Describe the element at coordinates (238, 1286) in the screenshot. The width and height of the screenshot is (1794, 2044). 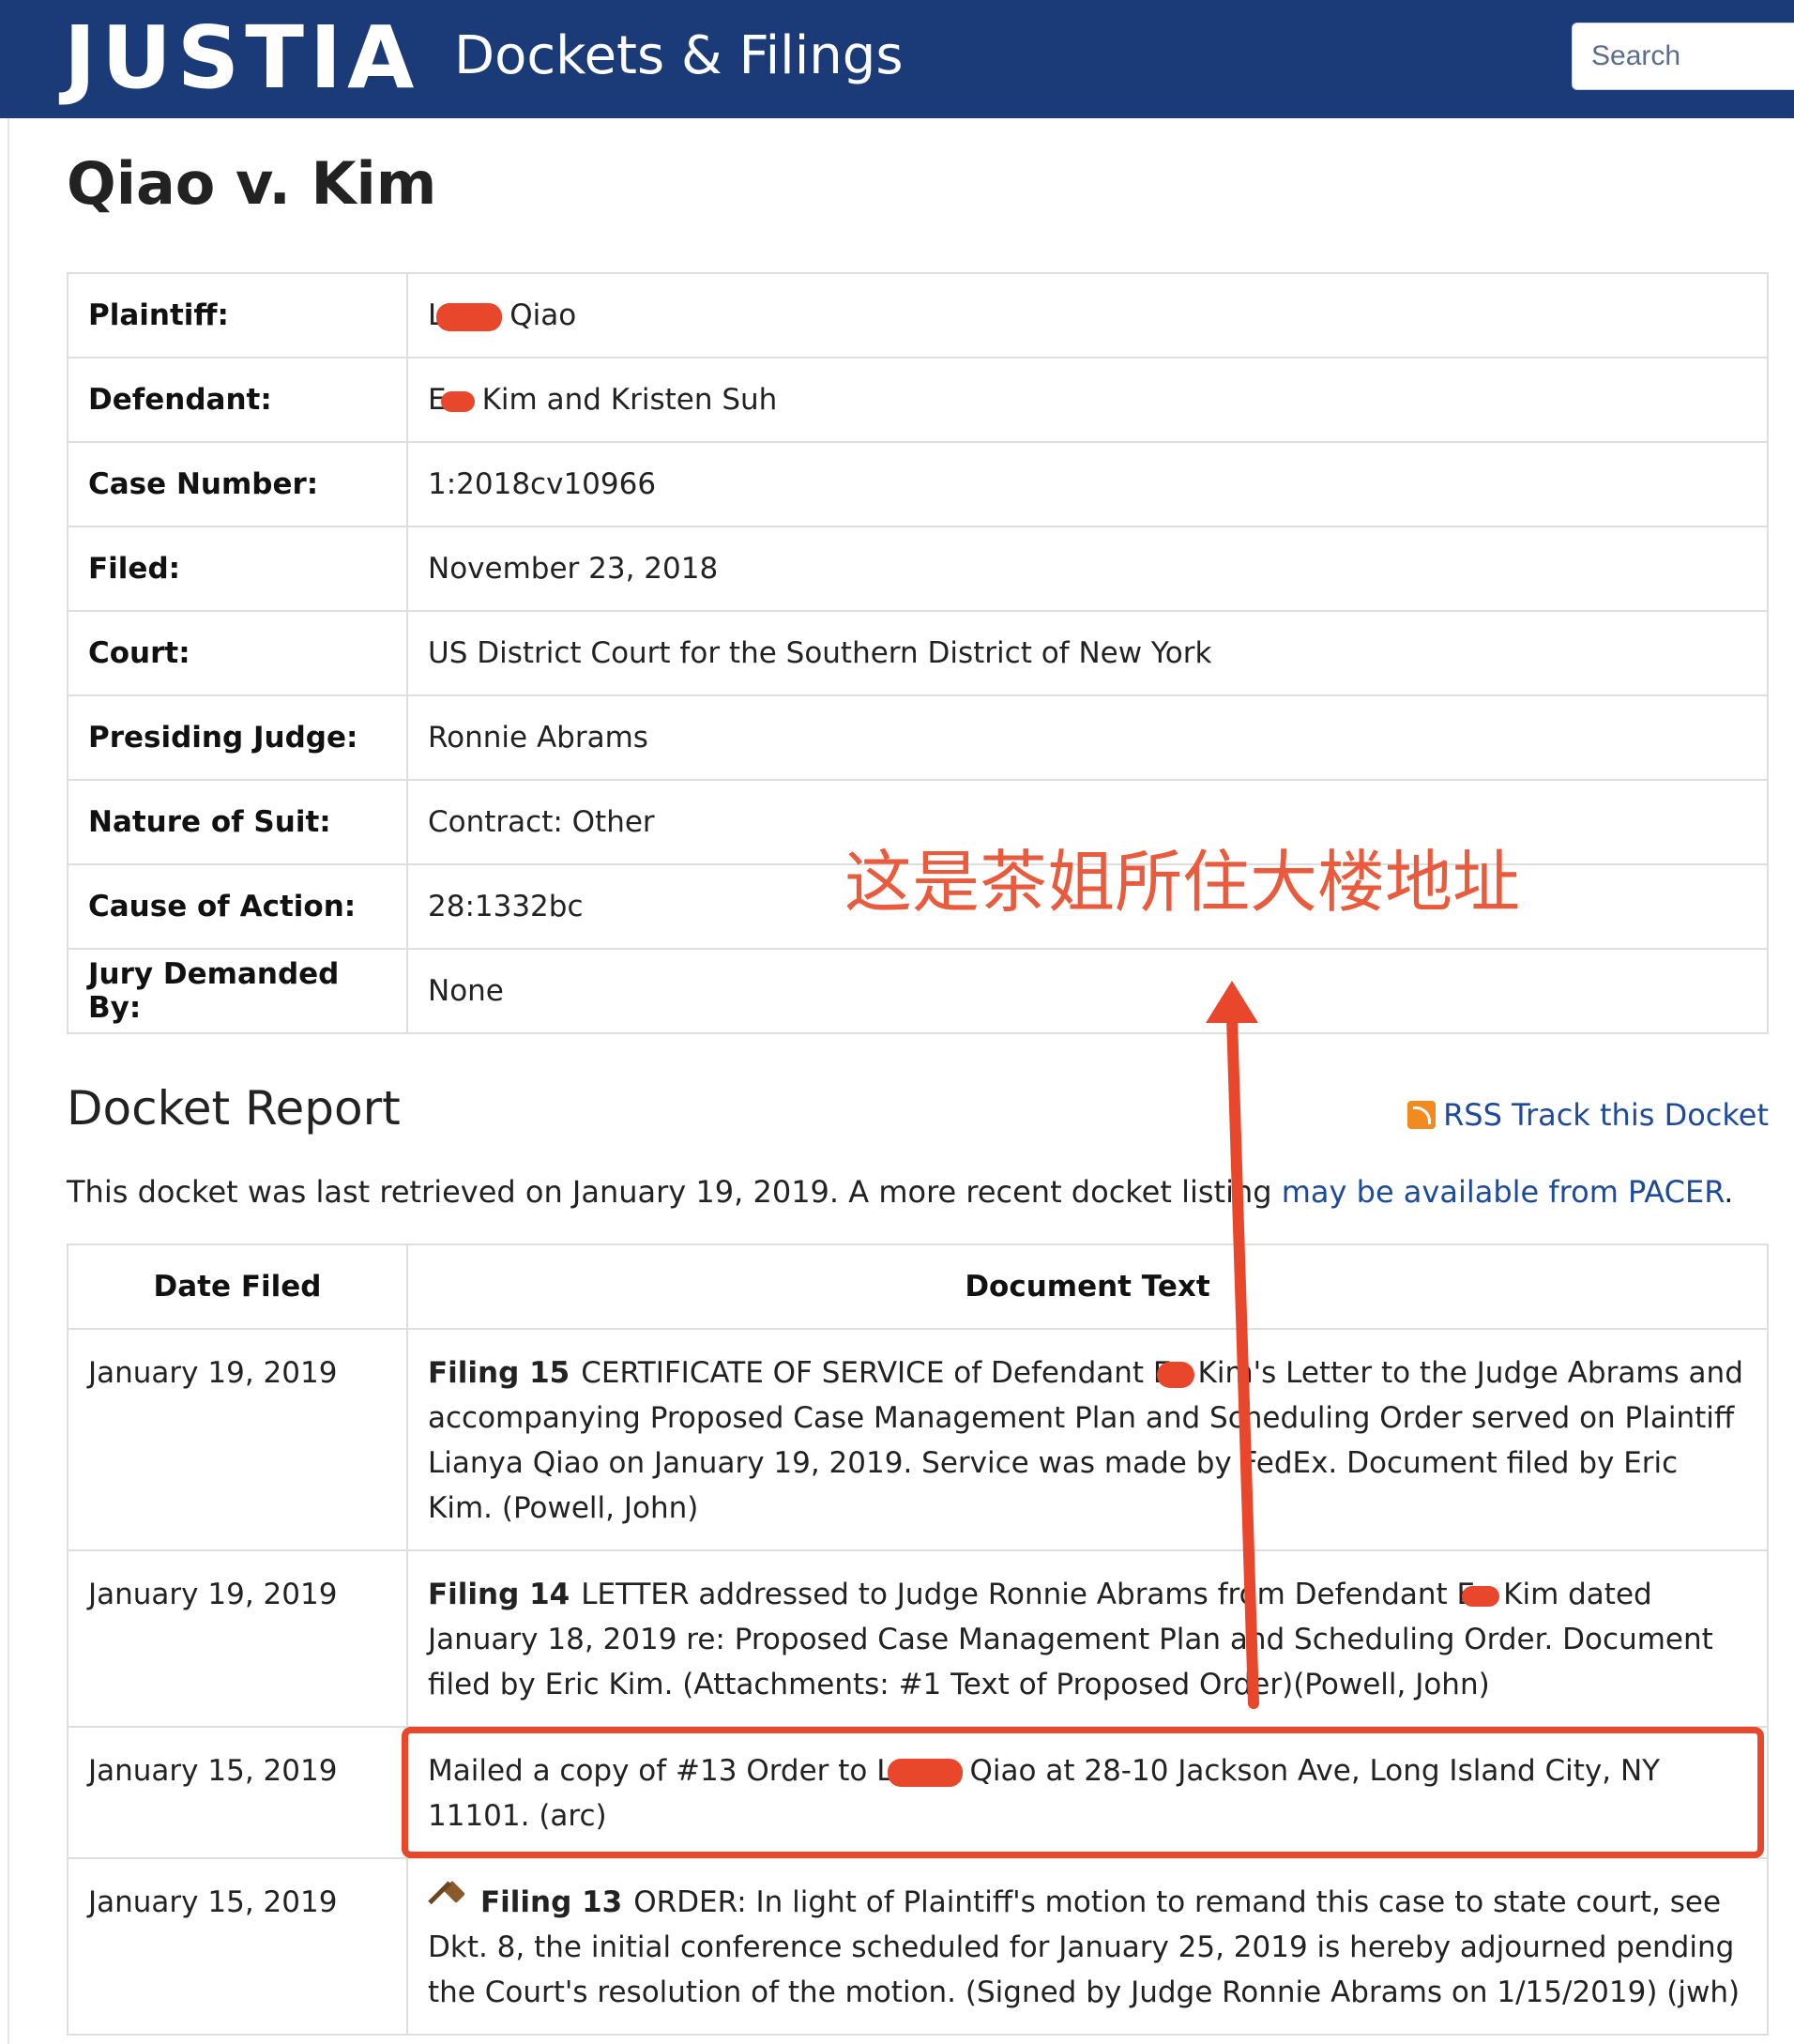
I see `column-header-date: Date Filed` at that location.